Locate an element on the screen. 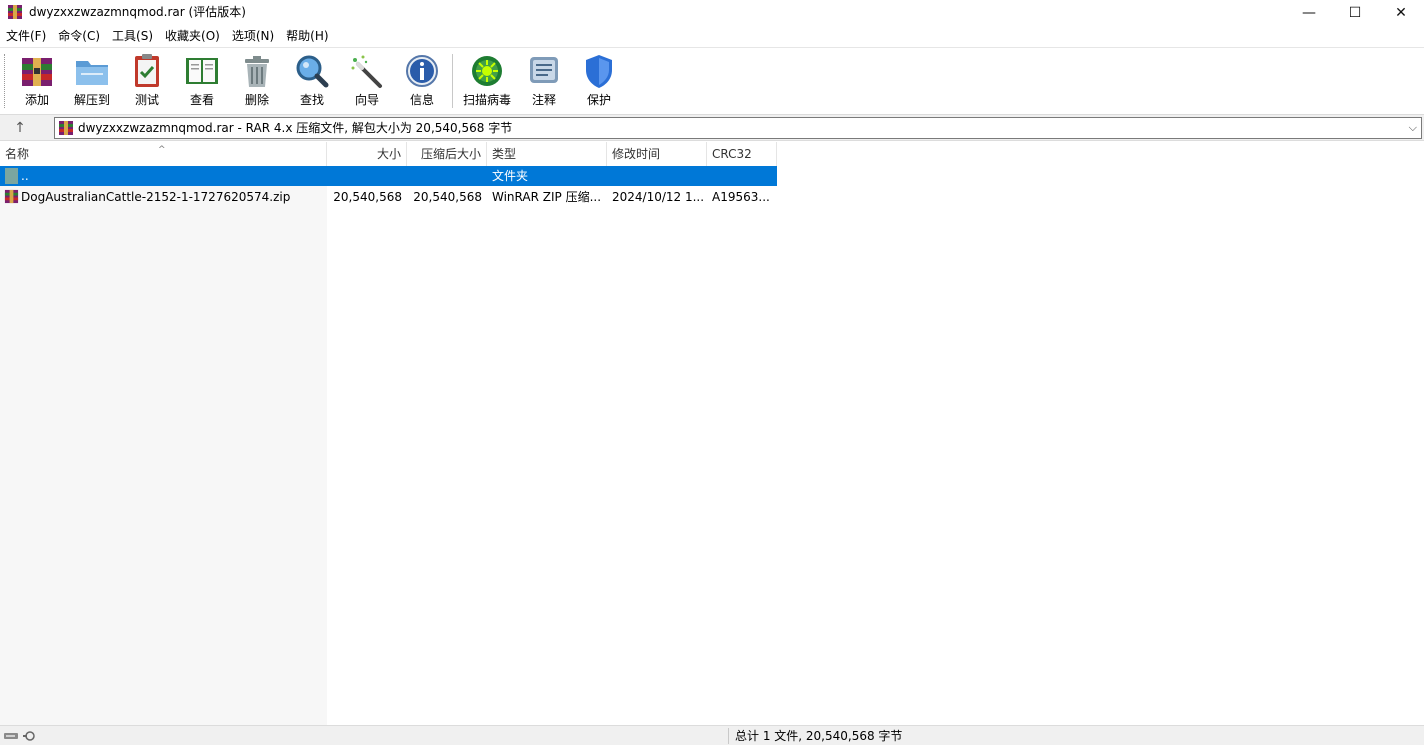 The width and height of the screenshot is (1424, 745). magic-wand-icon is located at coordinates (366, 71).